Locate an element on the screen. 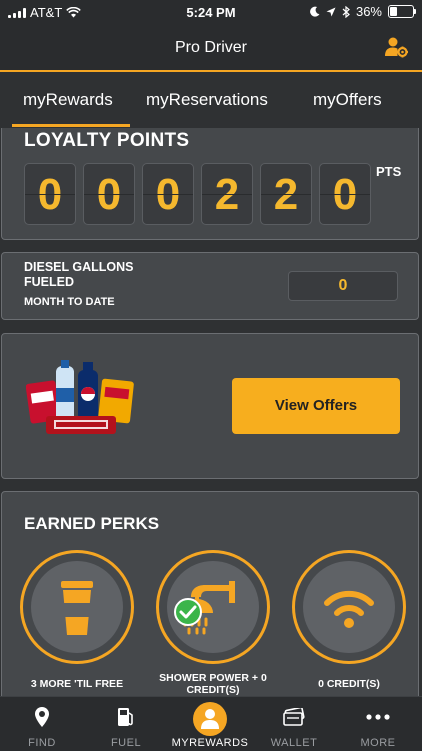  tab-myrewards: myRewards is located at coordinates (68, 100).